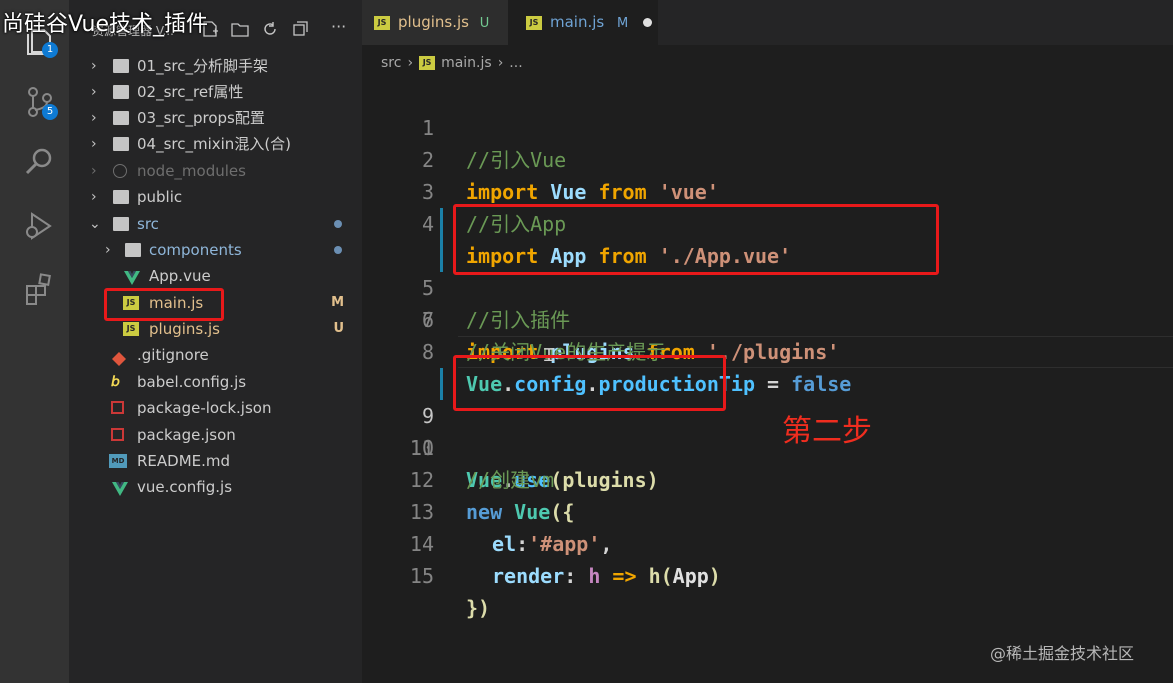 Image resolution: width=1173 pixels, height=683 pixels. Describe the element at coordinates (589, 383) in the screenshot. I see `annotation-box-use` at that location.